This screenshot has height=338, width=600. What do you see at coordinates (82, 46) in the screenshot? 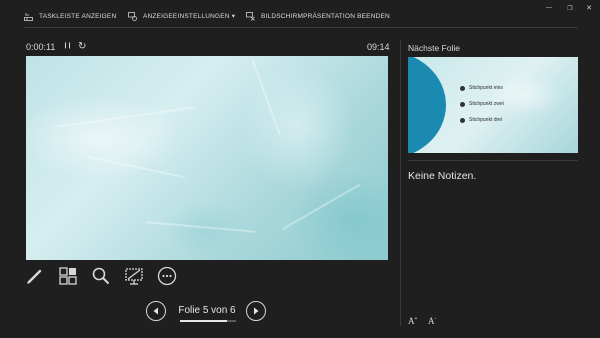
I see `reset-timer-icon: ↻` at bounding box center [82, 46].